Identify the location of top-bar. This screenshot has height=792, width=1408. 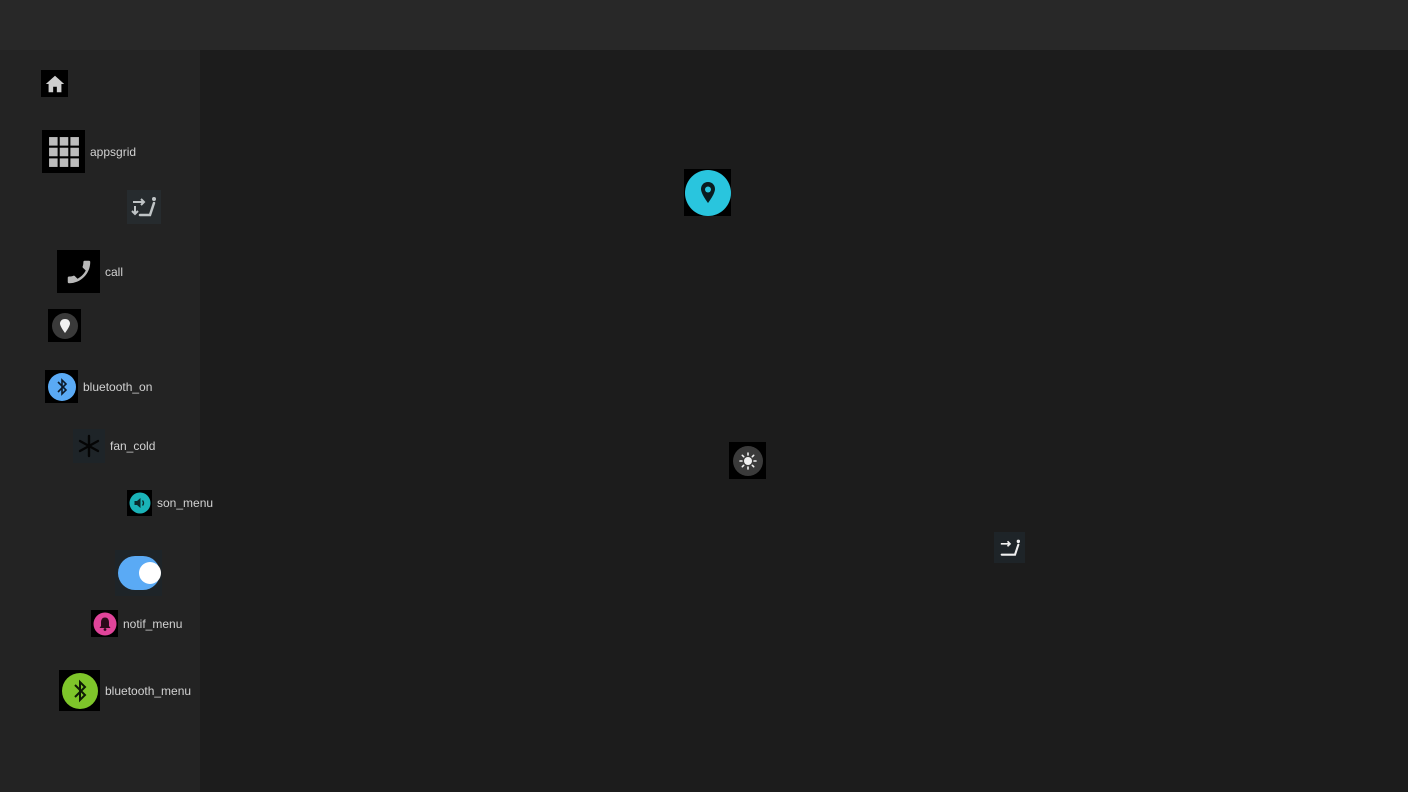
(704, 25).